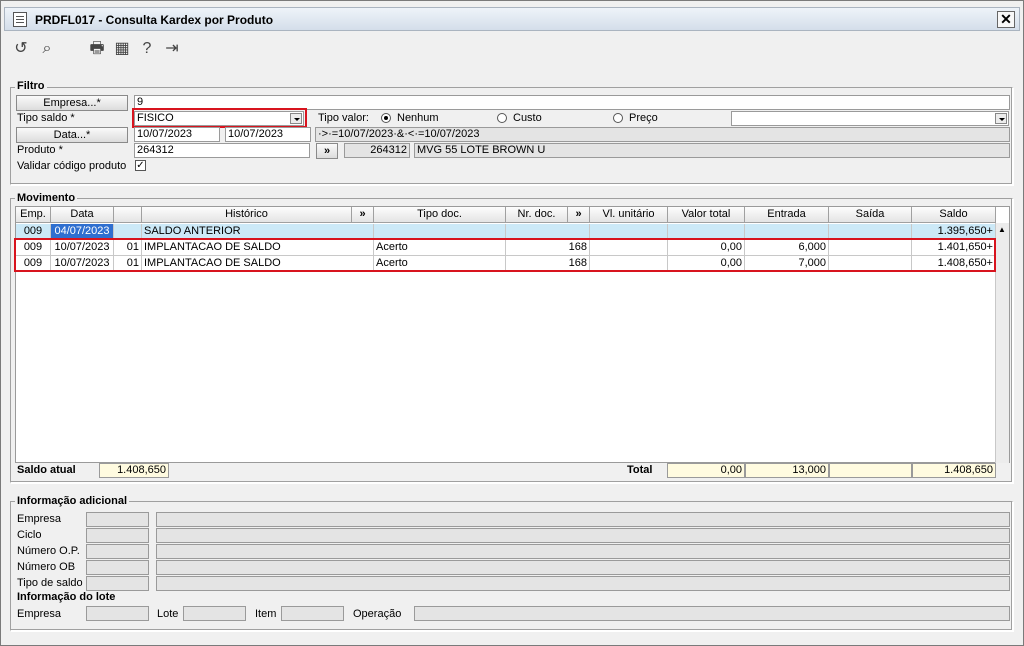  What do you see at coordinates (140, 165) in the screenshot?
I see `validar-checkbox: ✓` at bounding box center [140, 165].